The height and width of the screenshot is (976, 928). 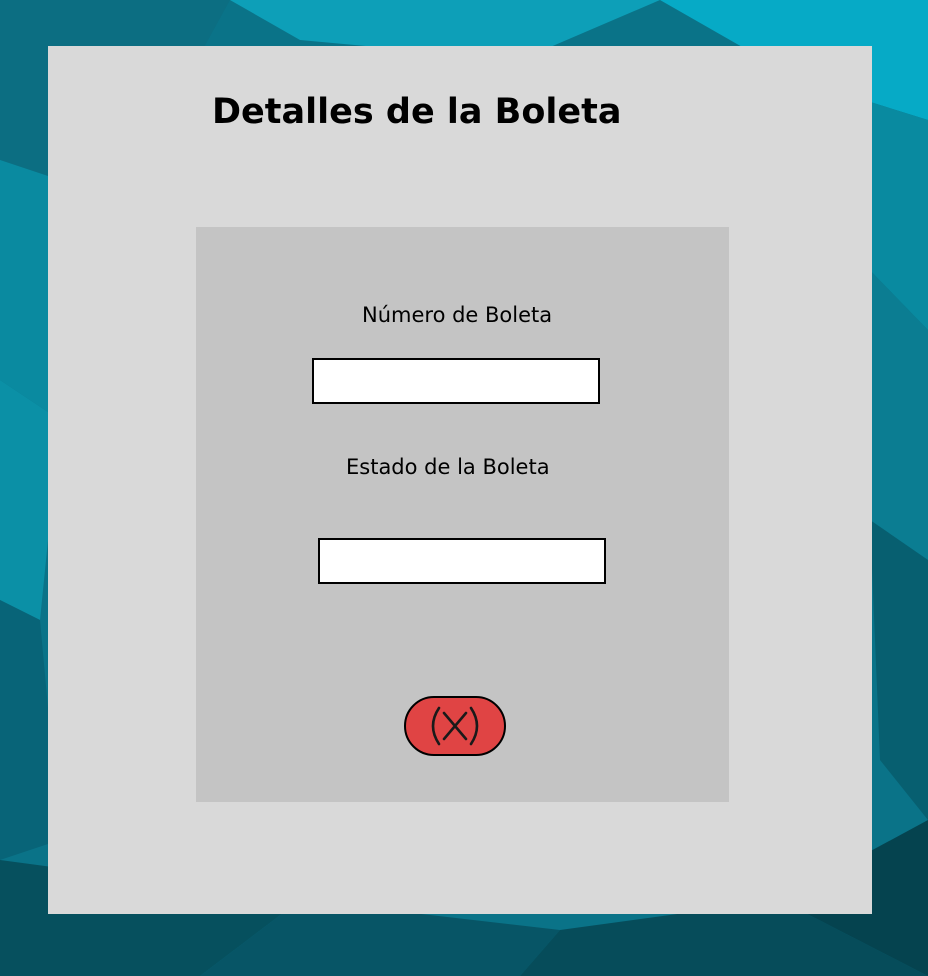 I want to click on ticket-number-input, so click(x=456, y=381).